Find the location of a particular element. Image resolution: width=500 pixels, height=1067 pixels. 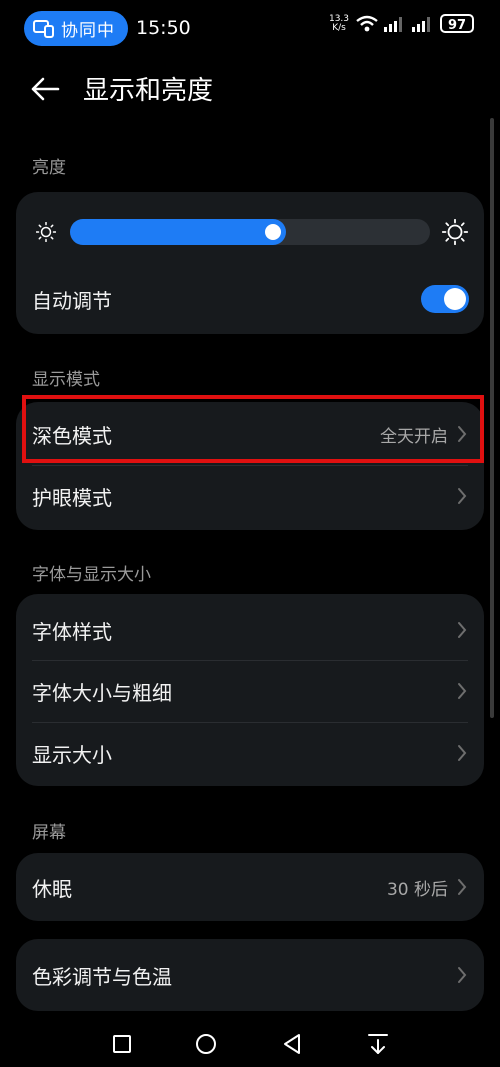

recents-square-icon is located at coordinates (122, 1044).